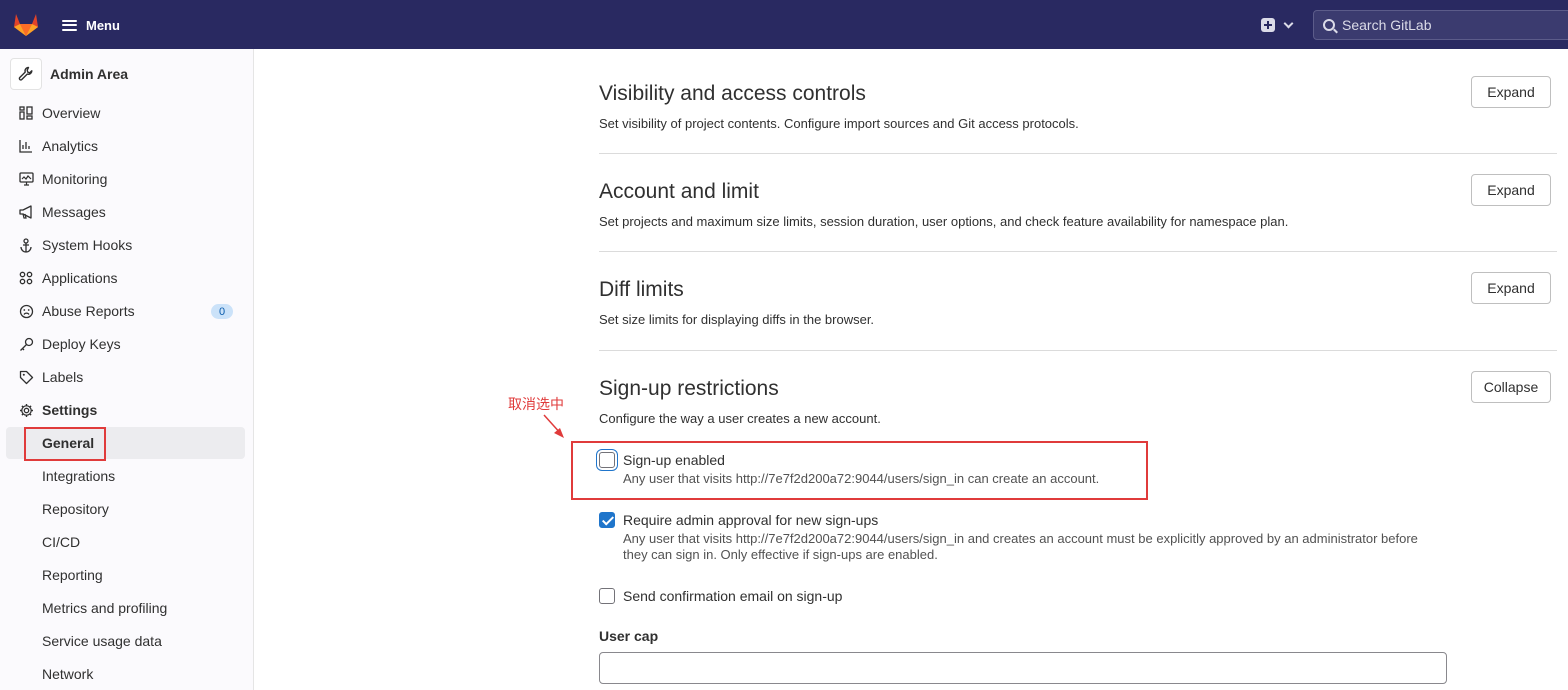 The height and width of the screenshot is (690, 1568). I want to click on plus-square-icon, so click(1268, 25).